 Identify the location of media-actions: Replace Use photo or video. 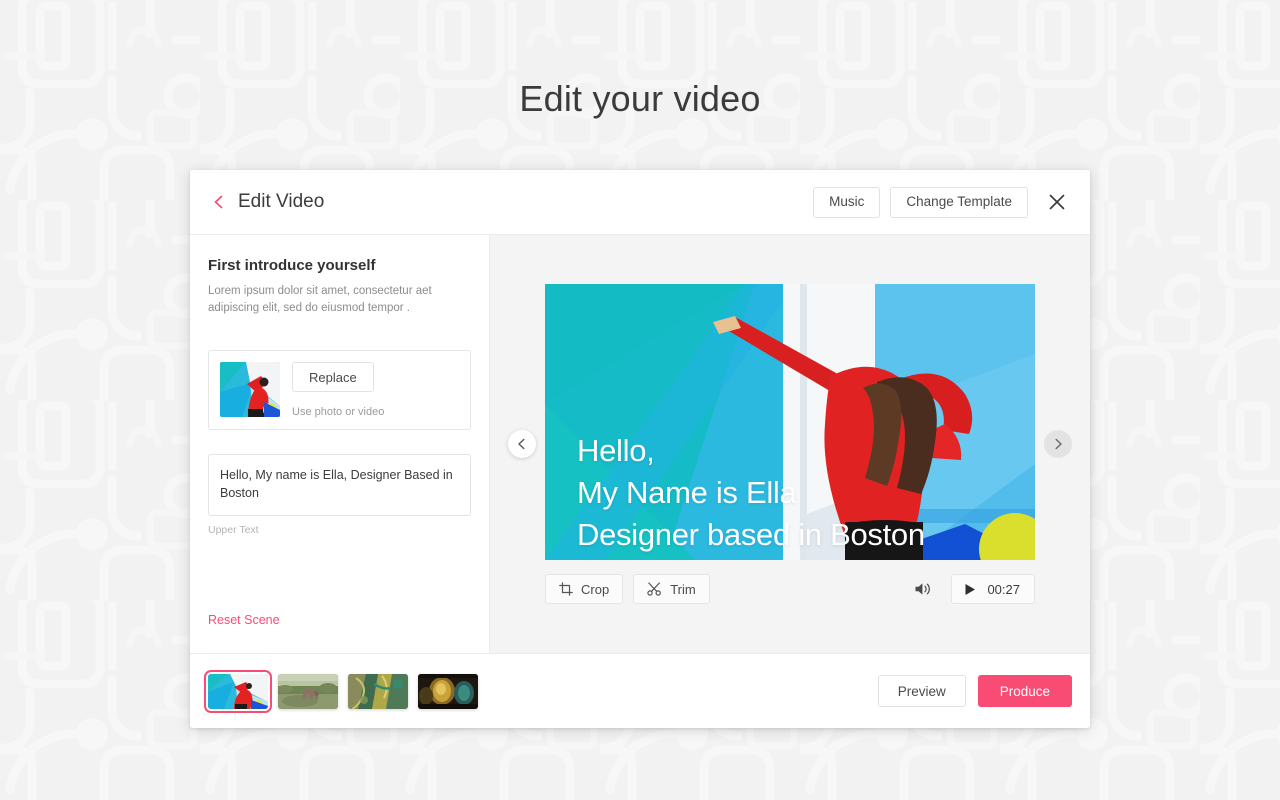
(338, 390).